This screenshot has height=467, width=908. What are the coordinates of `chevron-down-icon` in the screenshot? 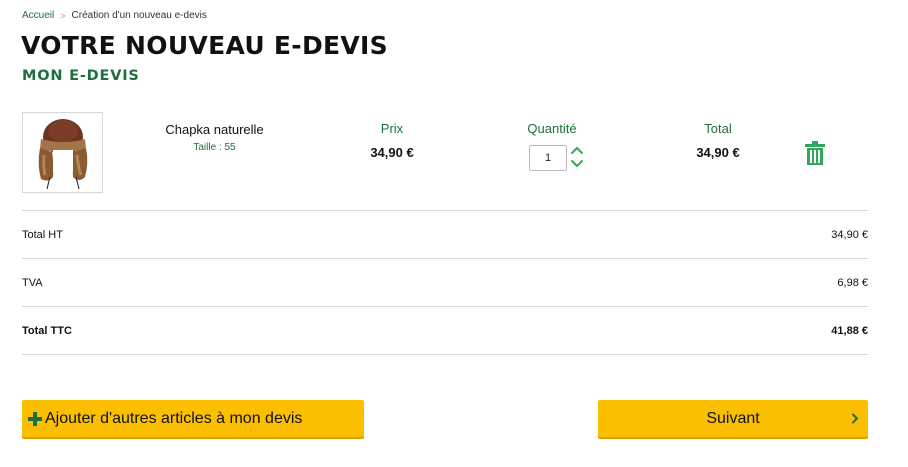 It's located at (577, 163).